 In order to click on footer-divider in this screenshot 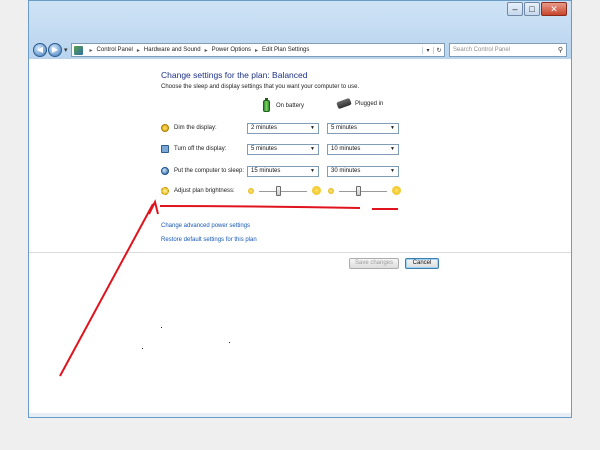, I will do `click(300, 252)`.